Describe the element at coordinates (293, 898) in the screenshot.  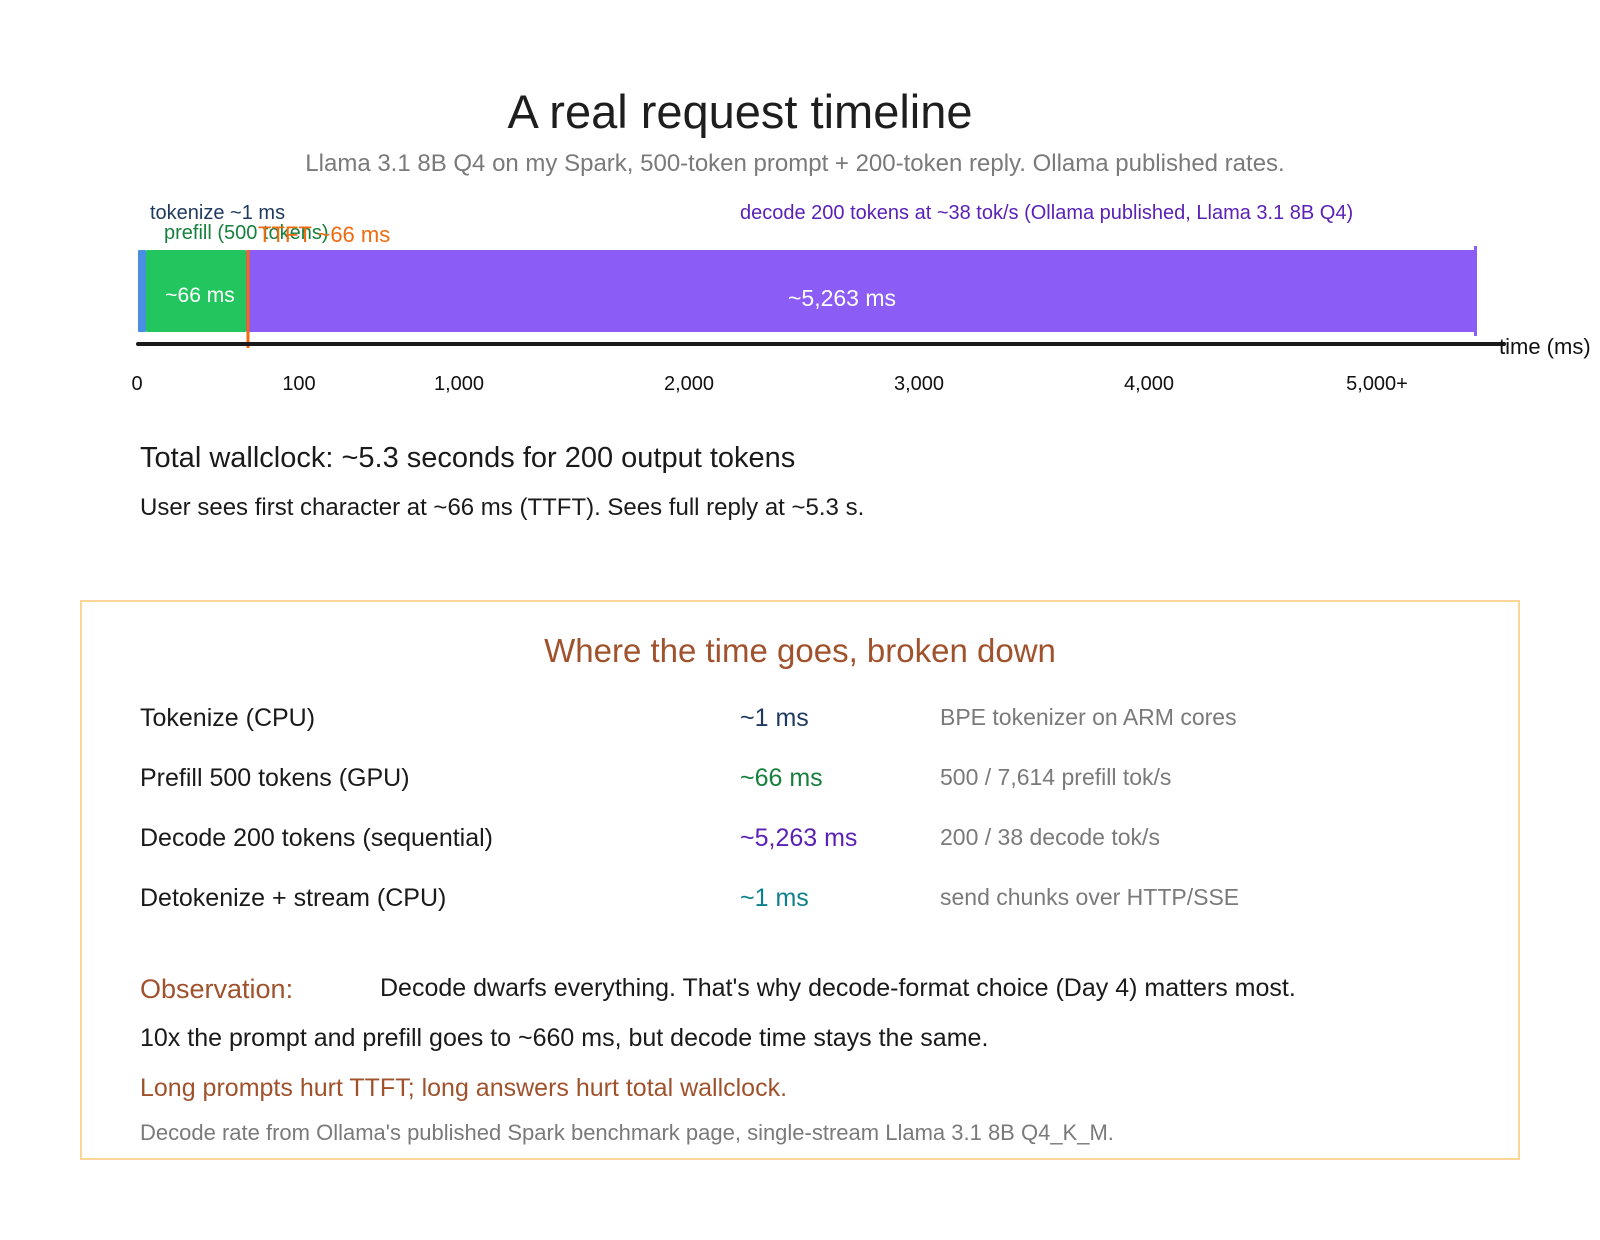
I see `breakdown-row-name: Detokenize + stream (CPU)` at that location.